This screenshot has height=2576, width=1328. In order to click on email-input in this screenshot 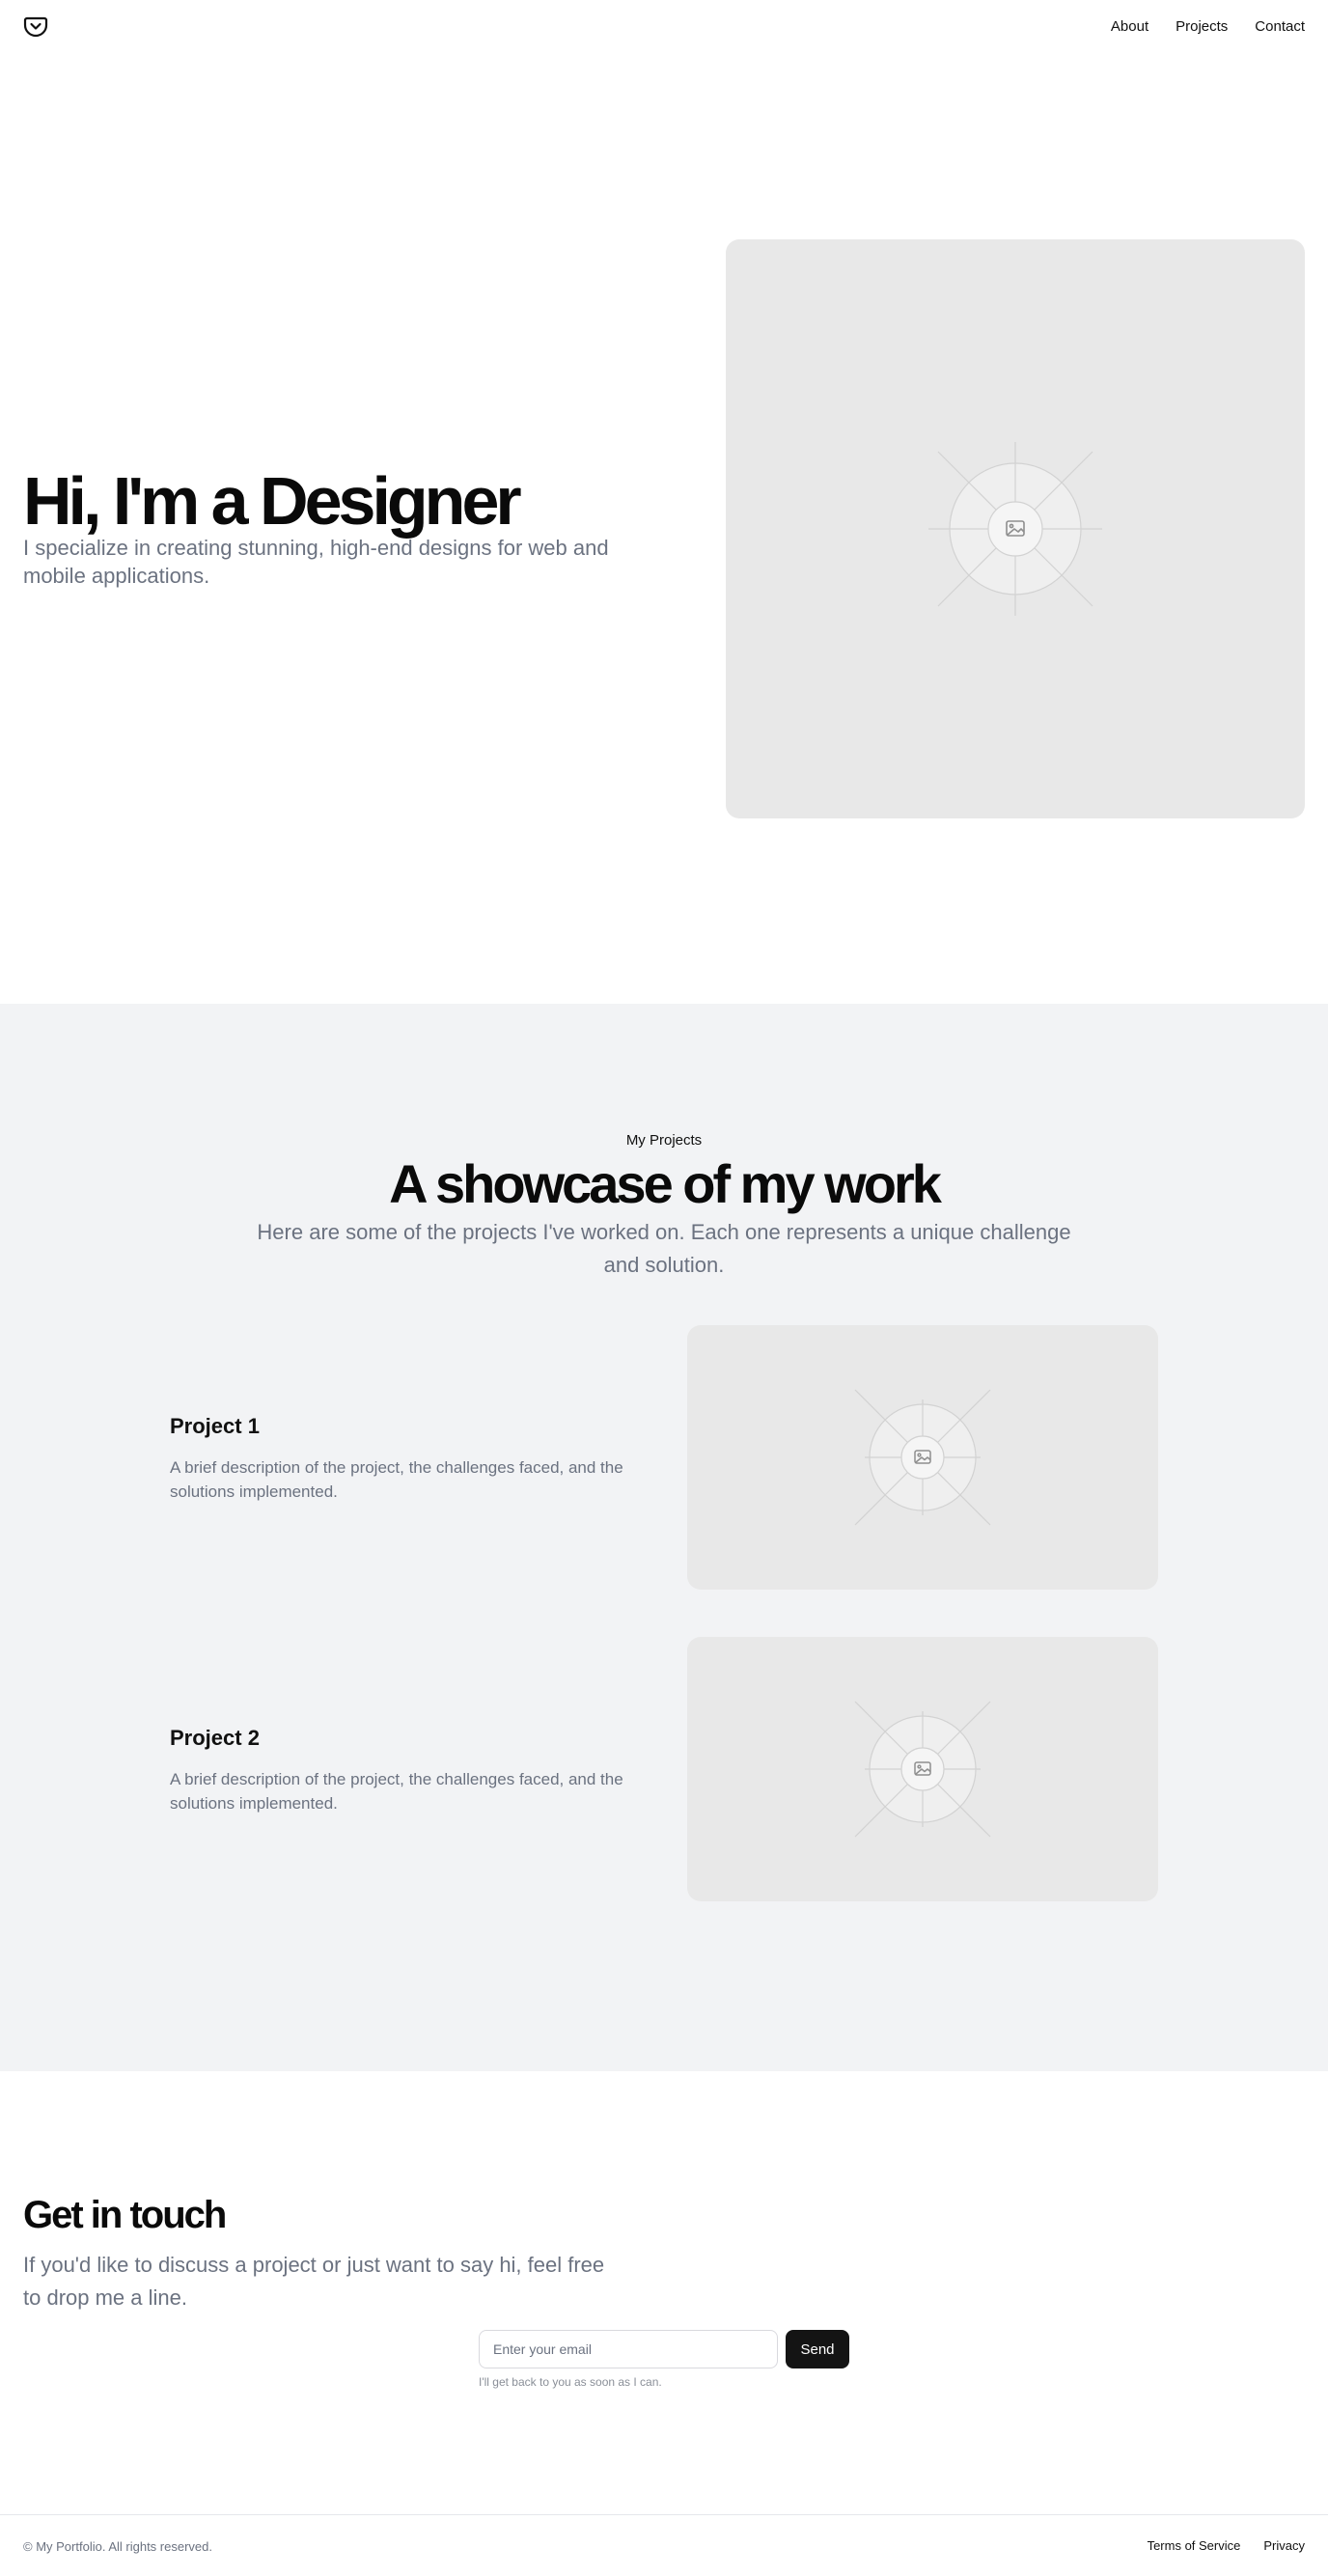, I will do `click(628, 2349)`.